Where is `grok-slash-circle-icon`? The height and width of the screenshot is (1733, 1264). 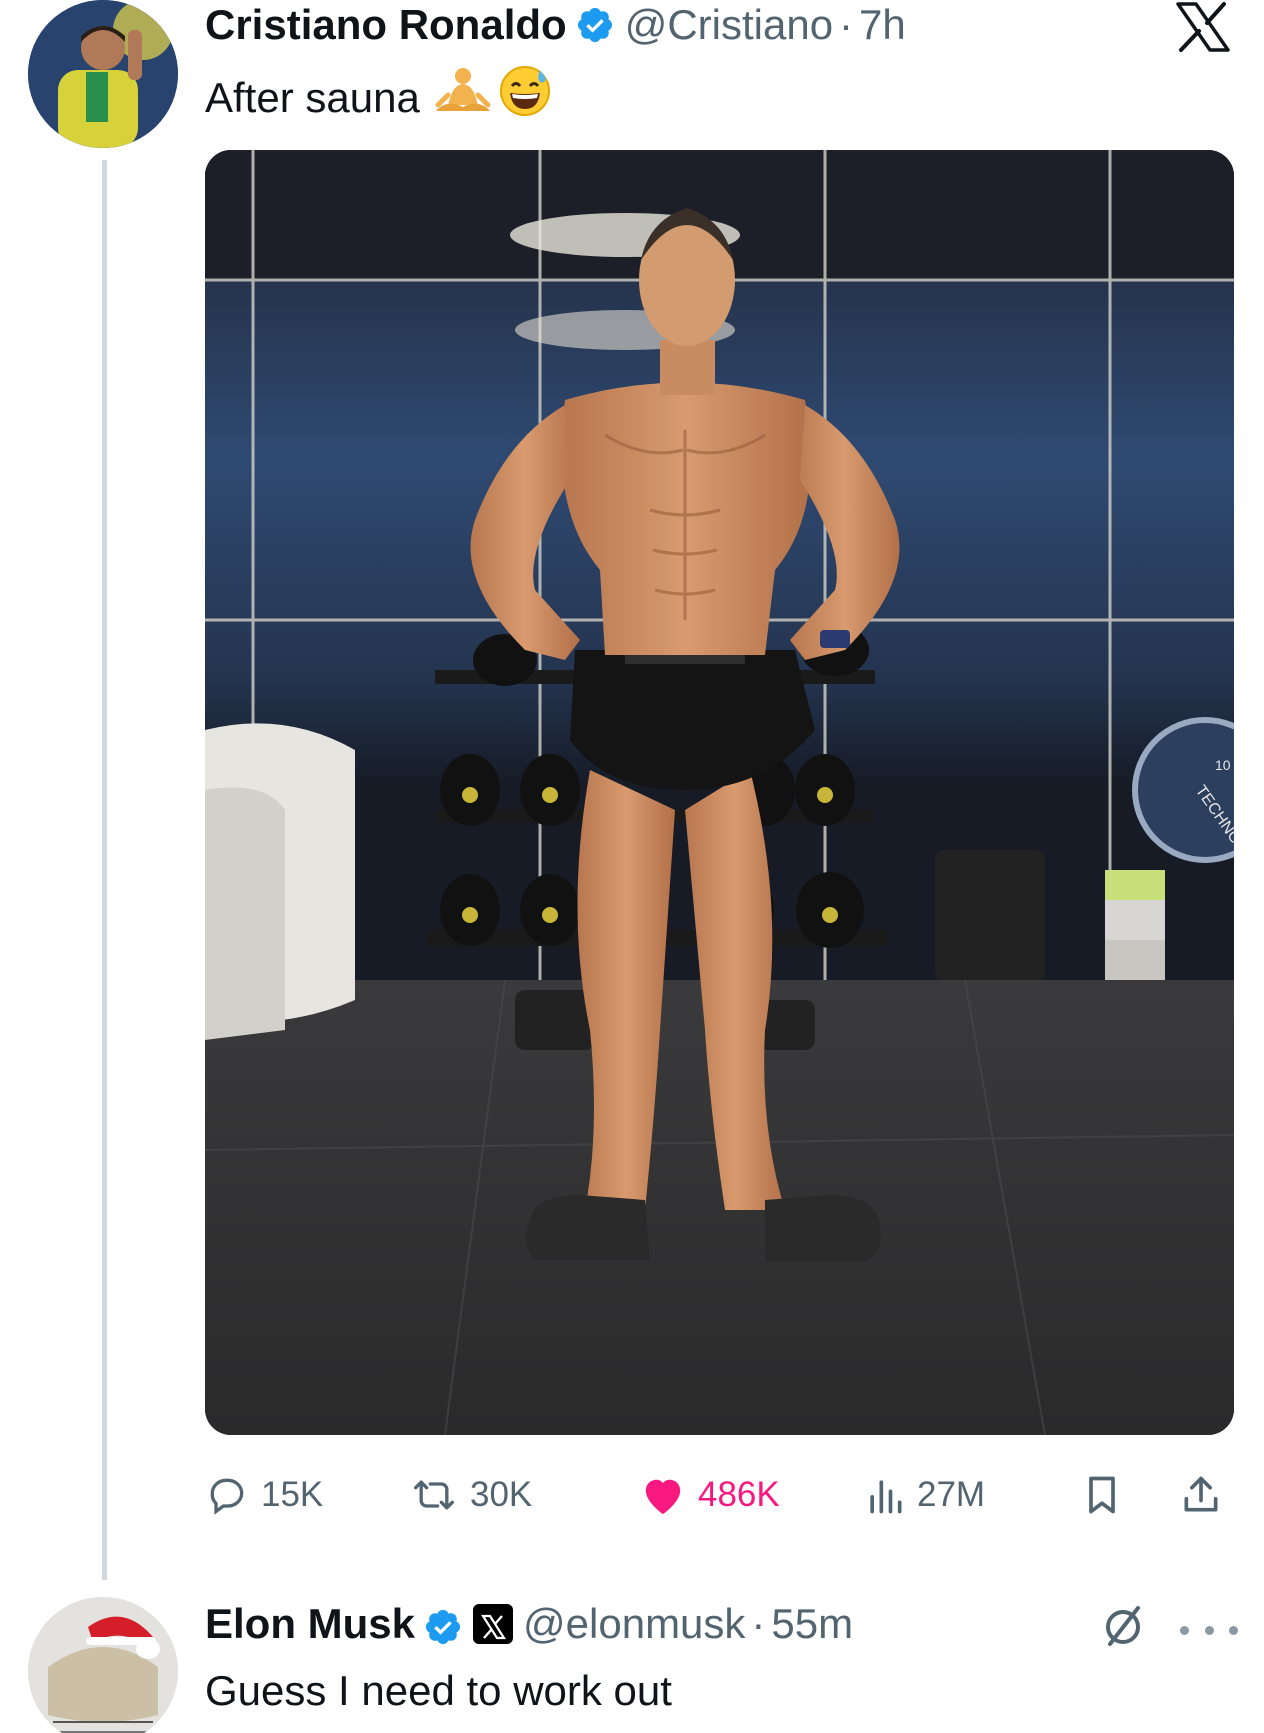 grok-slash-circle-icon is located at coordinates (1123, 1625).